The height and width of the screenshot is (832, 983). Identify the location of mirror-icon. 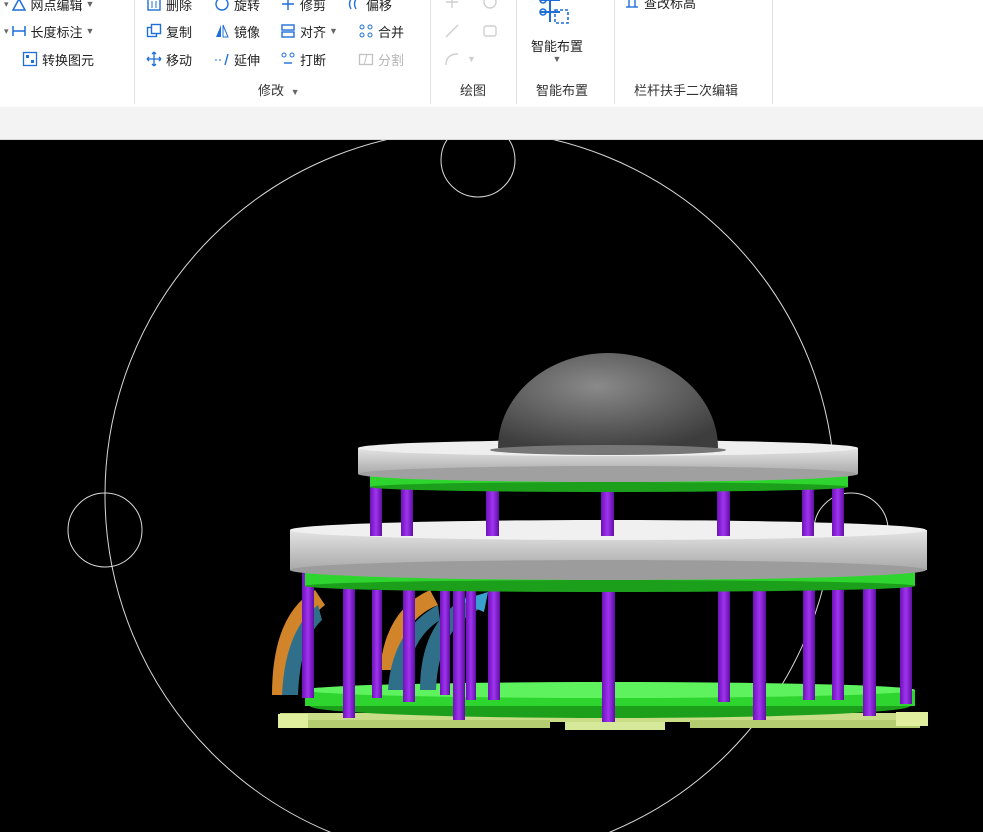
(222, 31).